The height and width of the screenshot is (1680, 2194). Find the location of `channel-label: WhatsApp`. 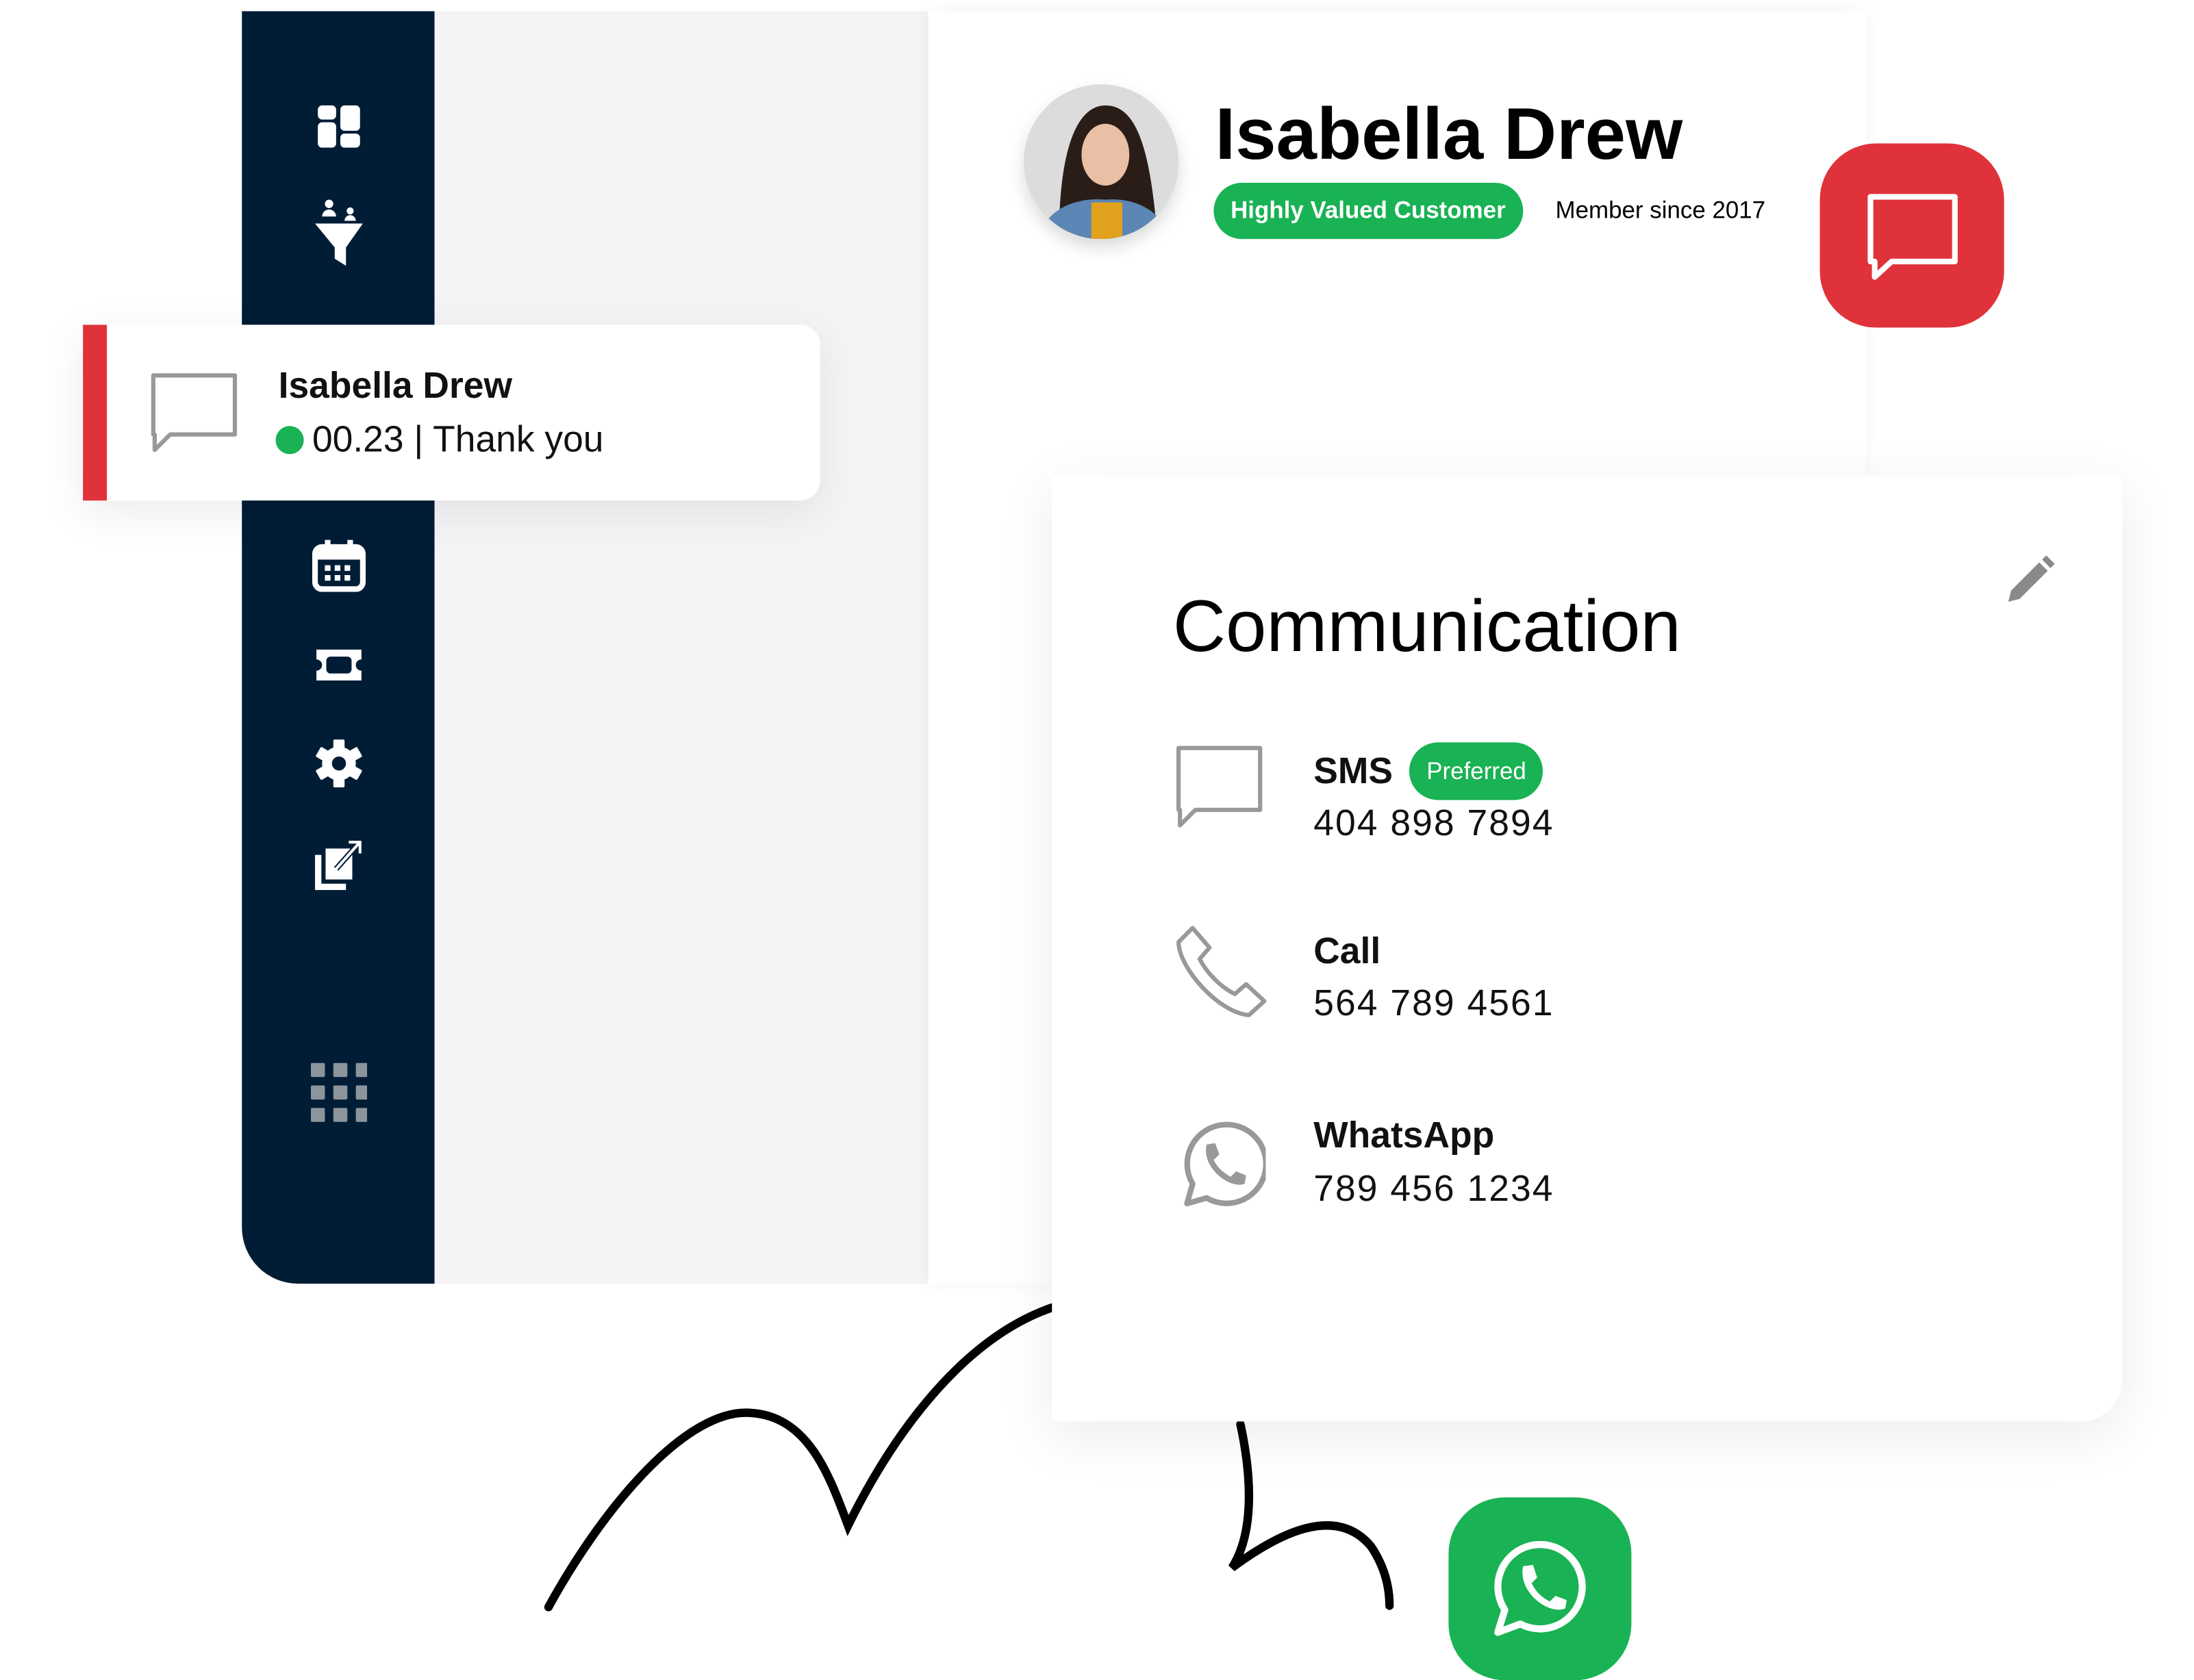

channel-label: WhatsApp is located at coordinates (1404, 1134).